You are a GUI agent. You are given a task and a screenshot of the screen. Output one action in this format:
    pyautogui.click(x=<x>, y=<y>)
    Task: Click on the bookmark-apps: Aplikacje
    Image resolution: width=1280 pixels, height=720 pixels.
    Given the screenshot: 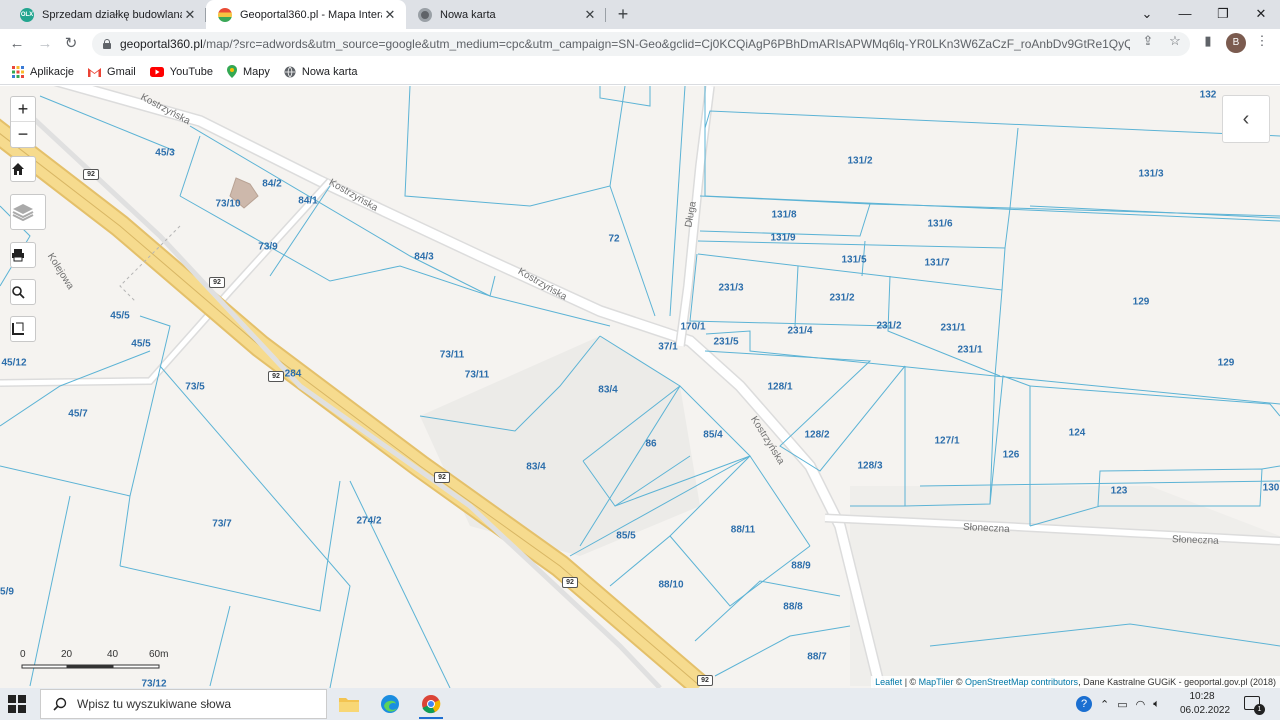 What is the action you would take?
    pyautogui.click(x=43, y=71)
    